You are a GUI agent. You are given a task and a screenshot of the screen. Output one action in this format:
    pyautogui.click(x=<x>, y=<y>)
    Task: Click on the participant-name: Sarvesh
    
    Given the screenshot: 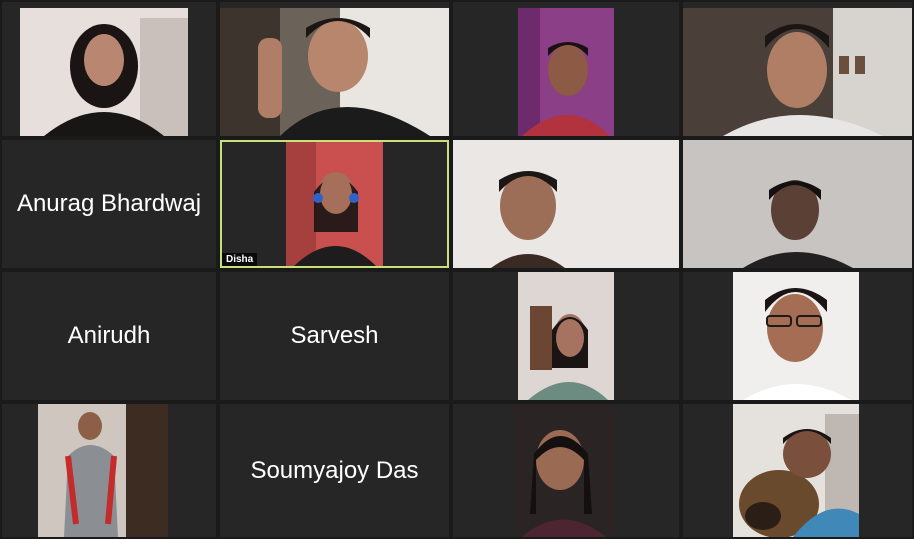 What is the action you would take?
    pyautogui.click(x=334, y=335)
    